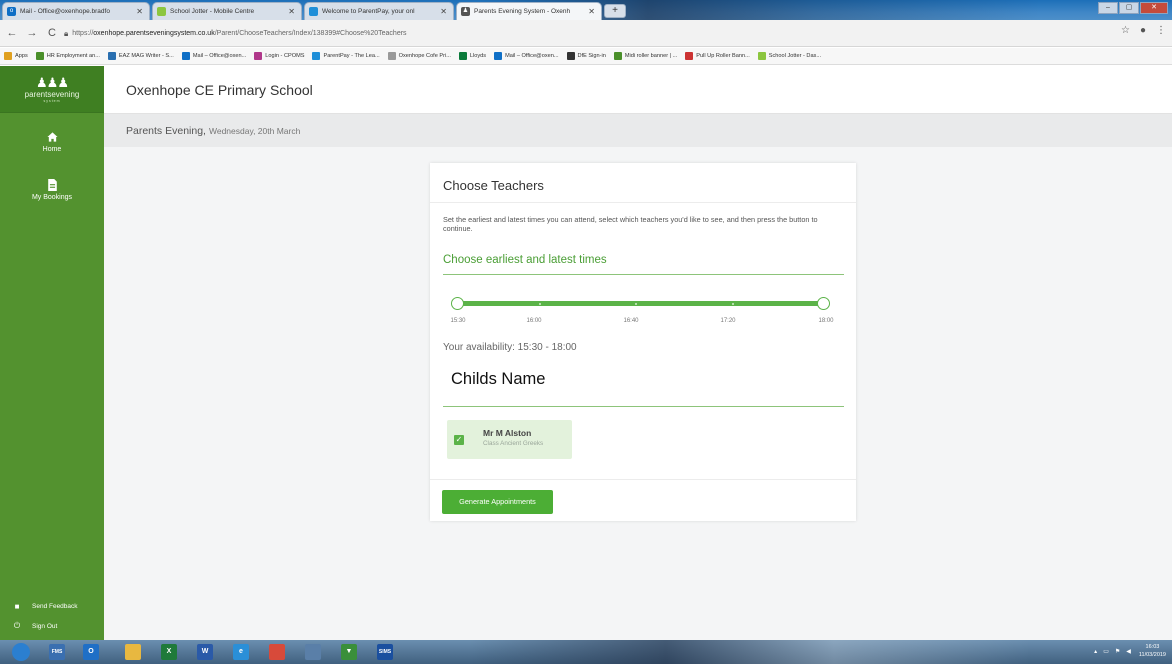 This screenshot has height=664, width=1172. I want to click on taskbar-app: W, so click(205, 652).